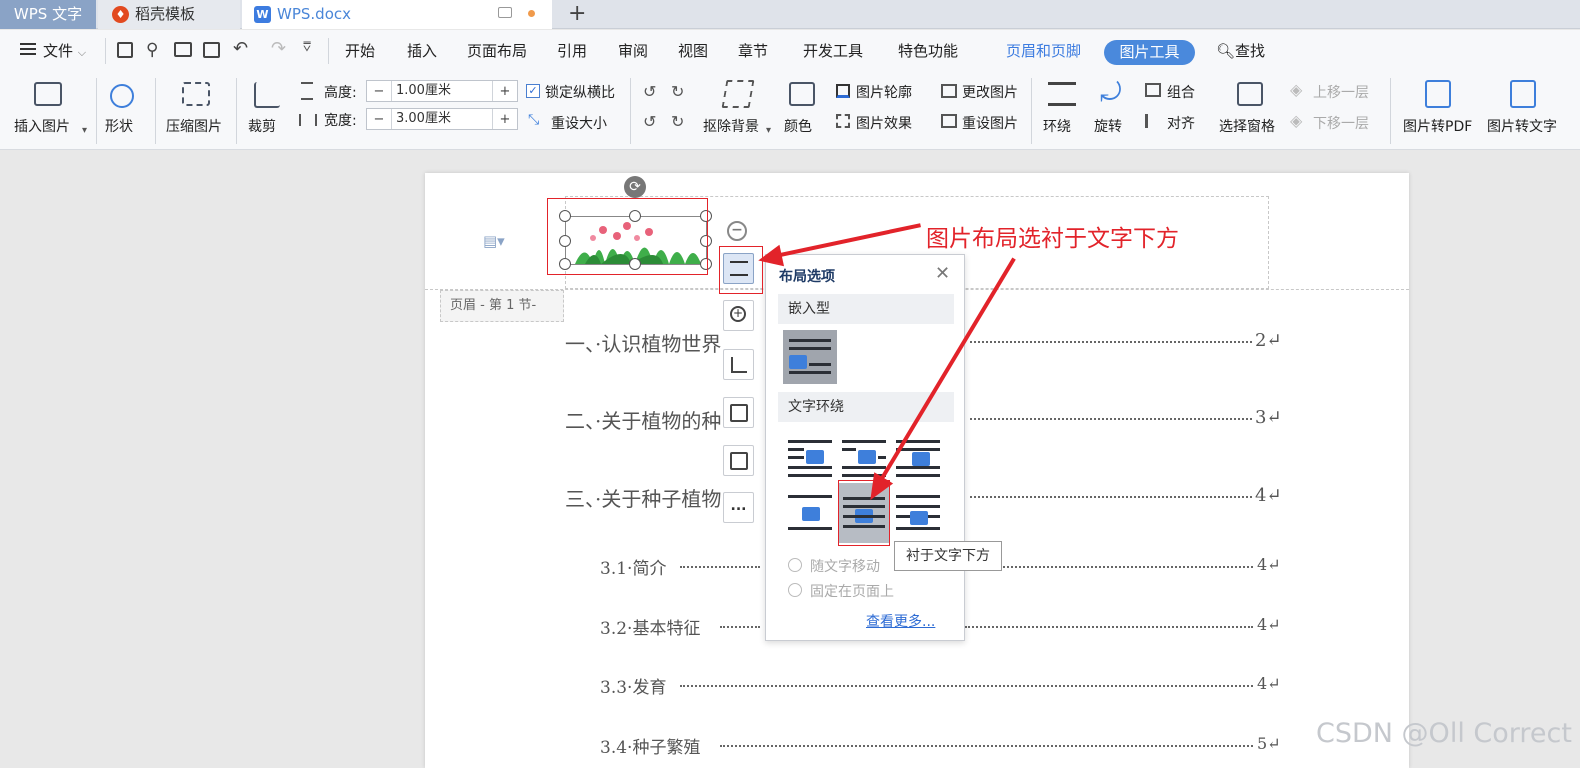 Image resolution: width=1580 pixels, height=768 pixels. I want to click on menu-search: 🔍︎查找, so click(1240, 50).